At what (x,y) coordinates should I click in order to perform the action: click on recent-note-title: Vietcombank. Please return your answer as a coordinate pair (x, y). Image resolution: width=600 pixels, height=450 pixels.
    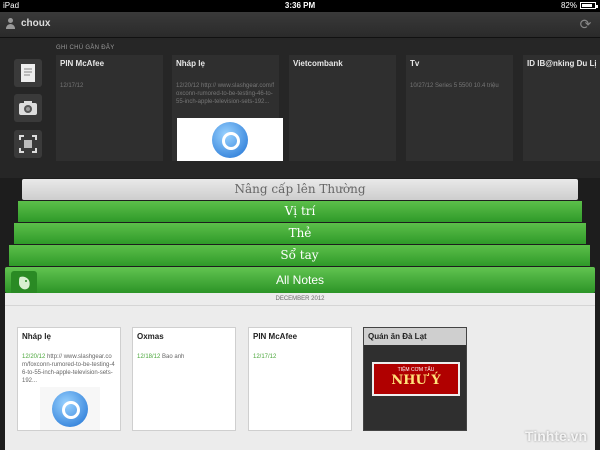
    Looking at the image, I should click on (318, 63).